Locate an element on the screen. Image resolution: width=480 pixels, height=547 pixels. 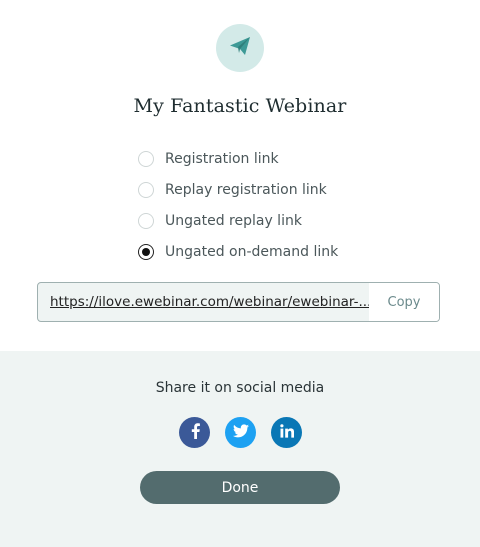
linkedin-share-button is located at coordinates (286, 432).